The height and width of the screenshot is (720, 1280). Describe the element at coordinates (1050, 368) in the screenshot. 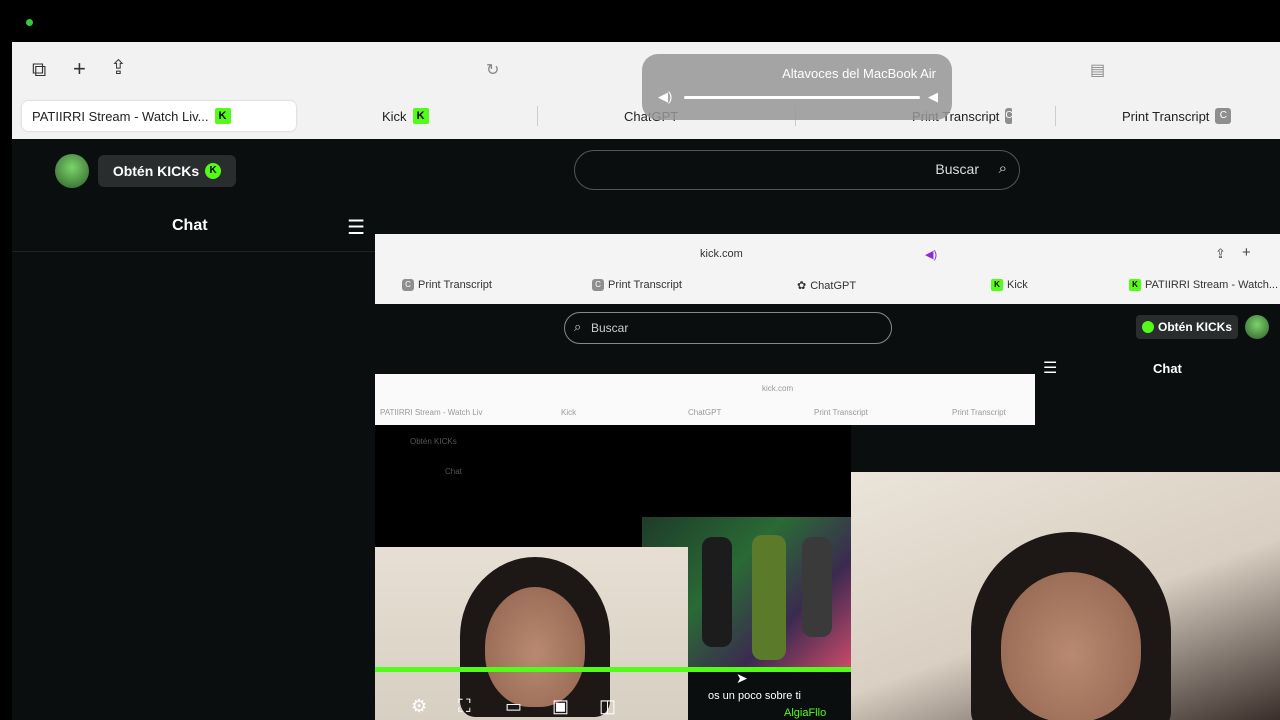

I see `nested-chat-menu-icon: ☰` at that location.